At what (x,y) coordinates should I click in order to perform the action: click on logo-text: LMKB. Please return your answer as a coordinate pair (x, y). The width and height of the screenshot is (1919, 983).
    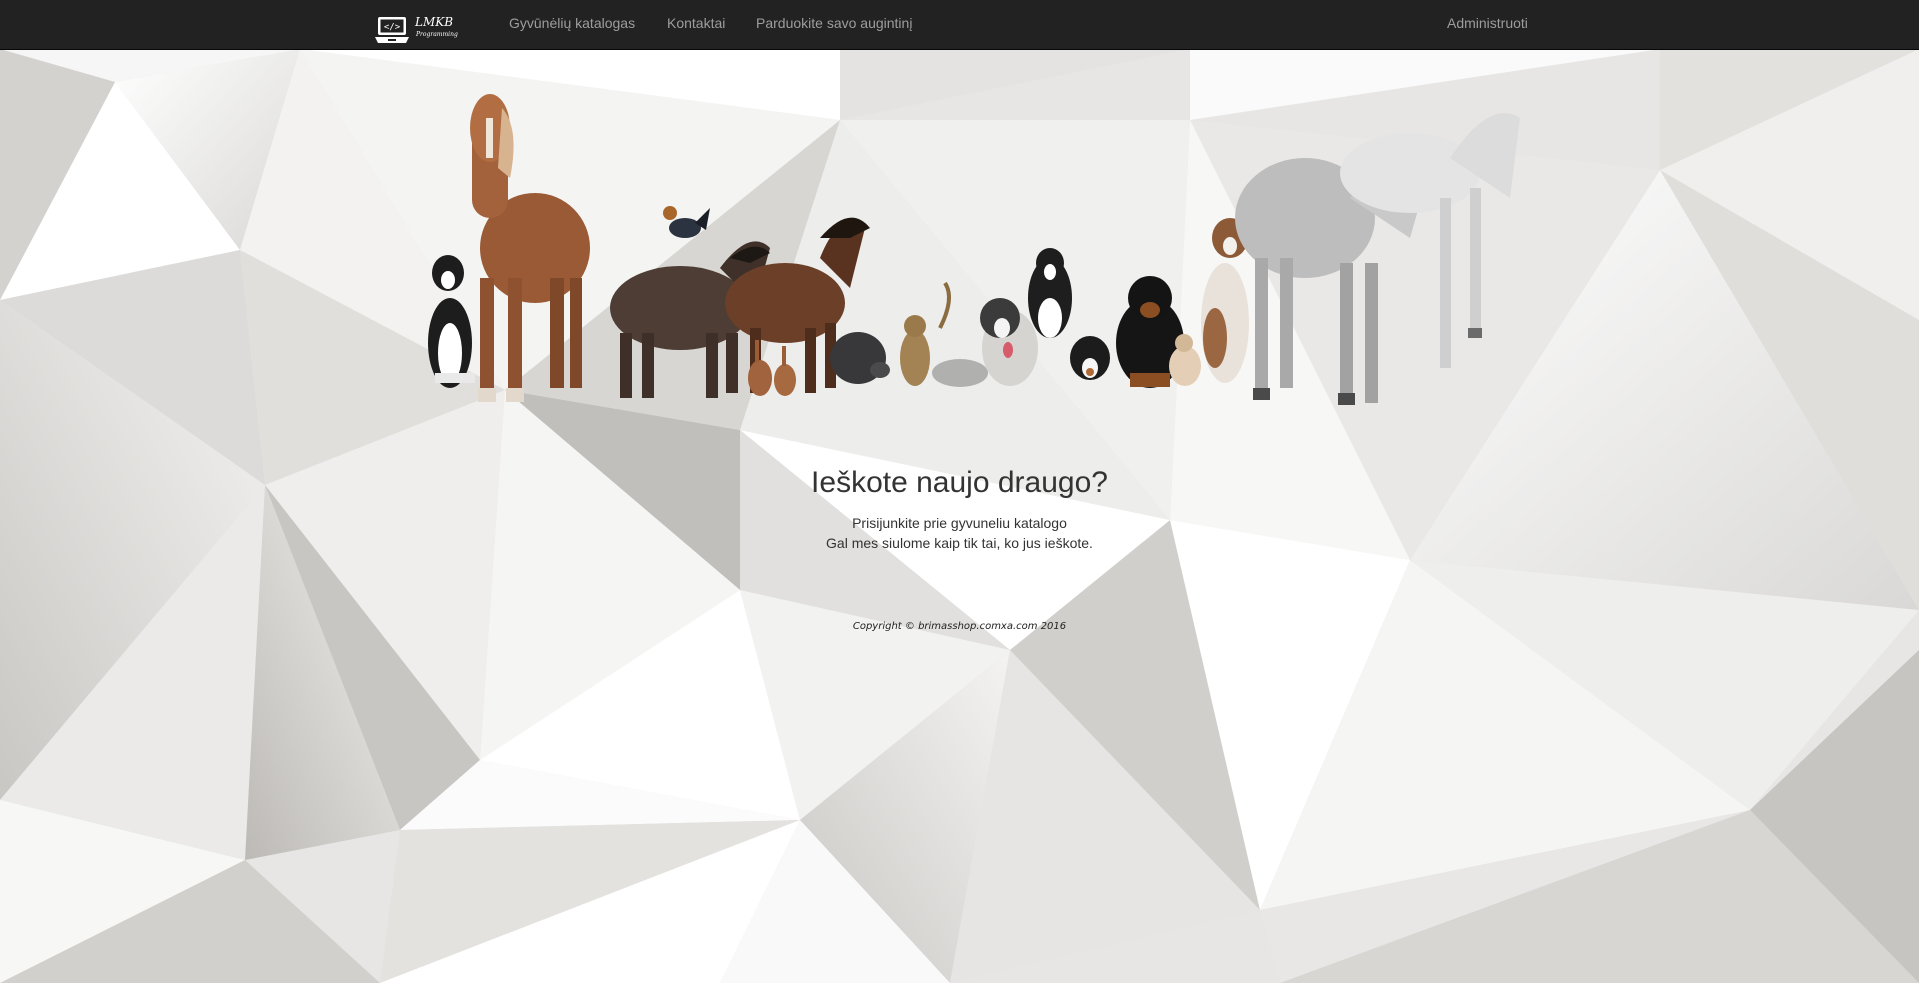
    Looking at the image, I should click on (434, 22).